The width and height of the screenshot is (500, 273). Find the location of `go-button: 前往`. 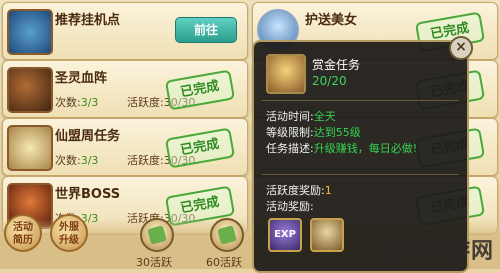

go-button: 前往 is located at coordinates (206, 30).